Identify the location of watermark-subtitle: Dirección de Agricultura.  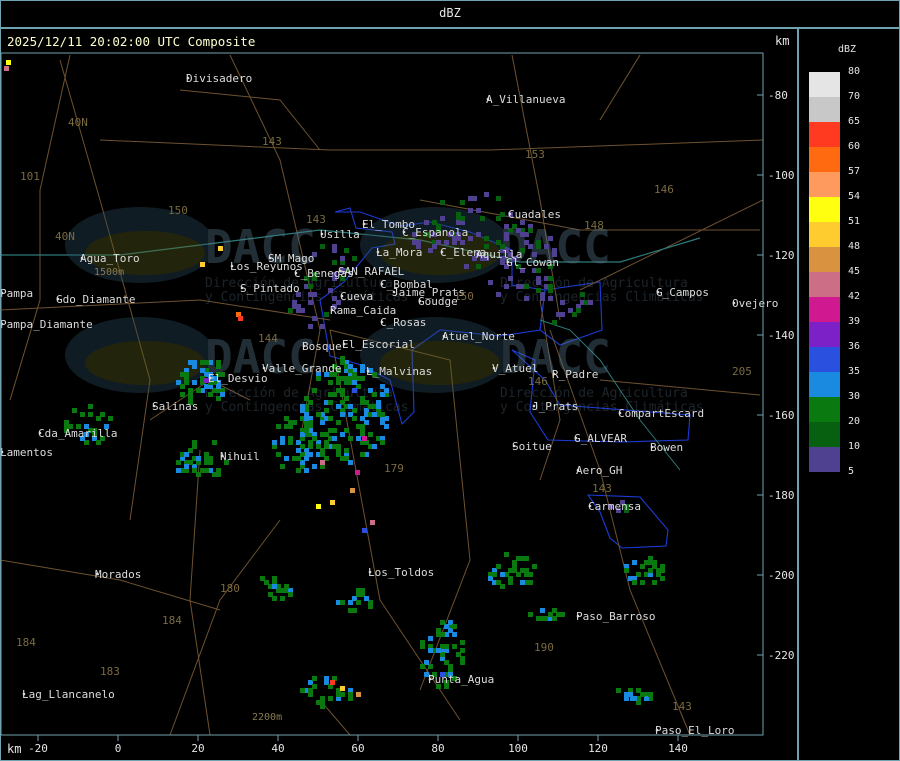
(594, 393).